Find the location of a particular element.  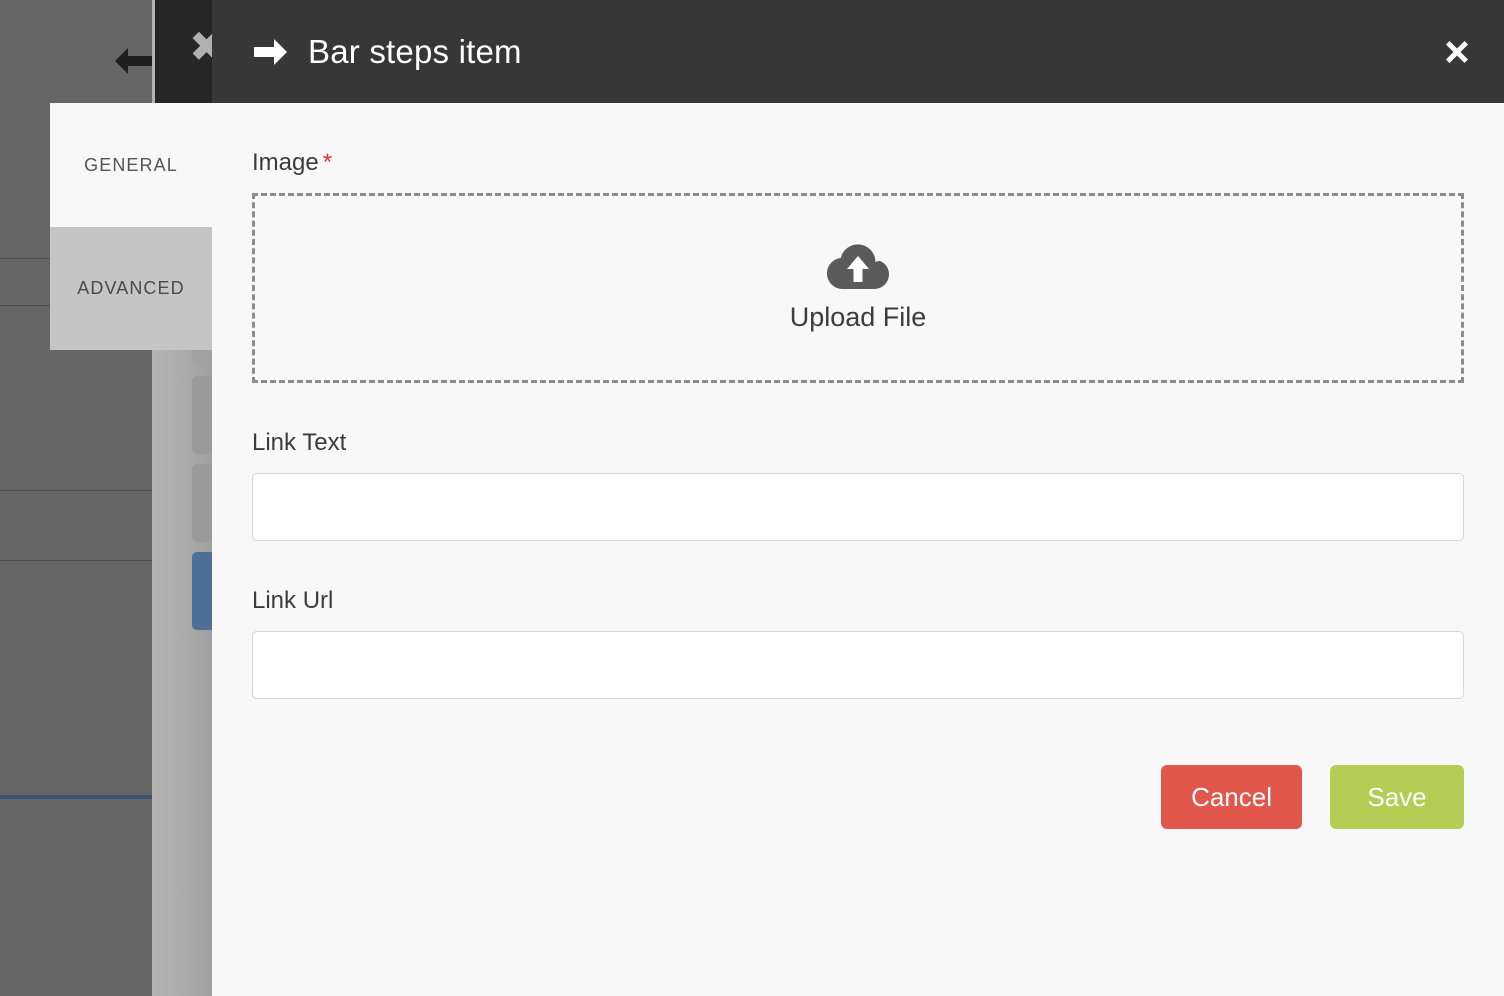

link-text-label: Link Text is located at coordinates (299, 442).